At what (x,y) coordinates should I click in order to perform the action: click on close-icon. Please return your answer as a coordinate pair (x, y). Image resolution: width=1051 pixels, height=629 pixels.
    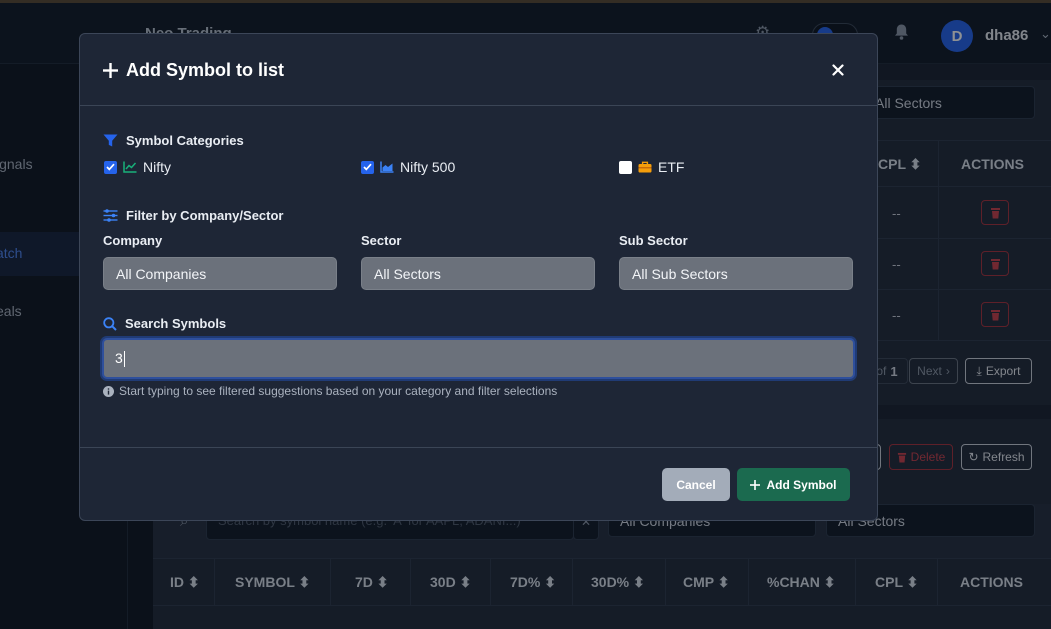
    Looking at the image, I should click on (838, 70).